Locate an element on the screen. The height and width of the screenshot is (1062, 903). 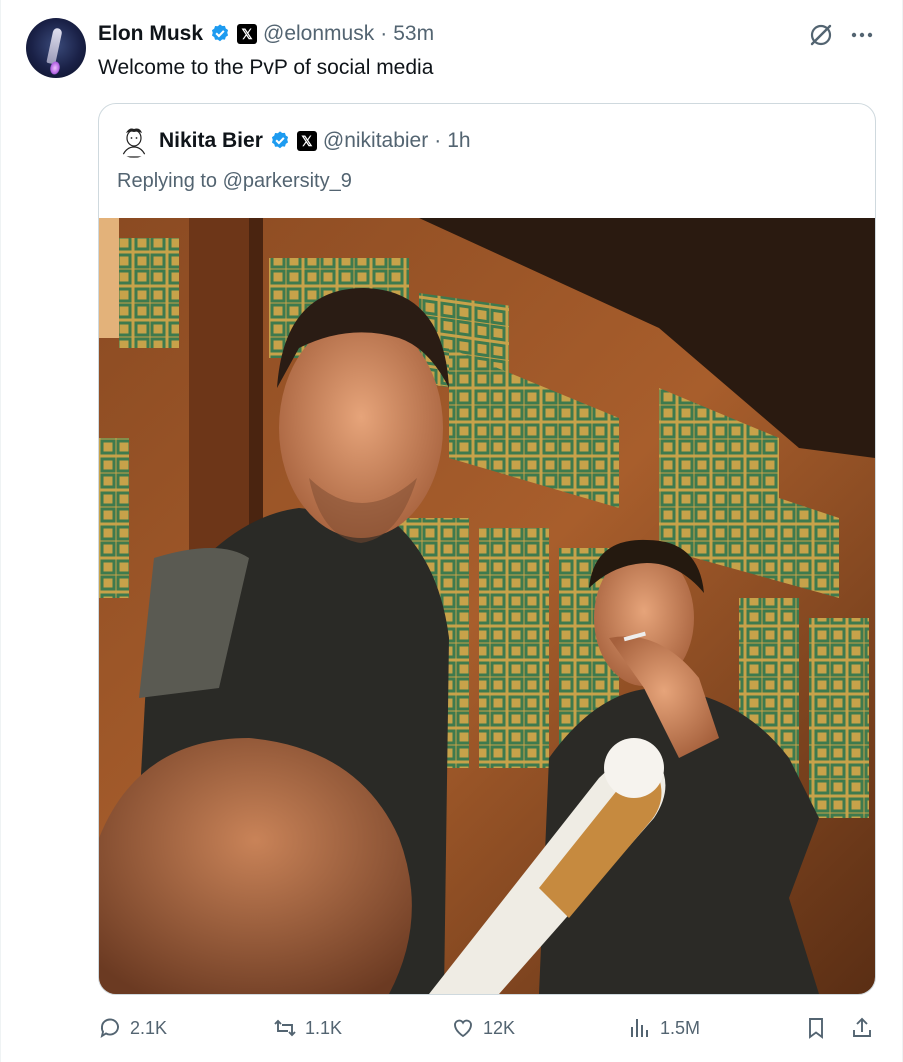
bookmark-button is located at coordinates (816, 1028).